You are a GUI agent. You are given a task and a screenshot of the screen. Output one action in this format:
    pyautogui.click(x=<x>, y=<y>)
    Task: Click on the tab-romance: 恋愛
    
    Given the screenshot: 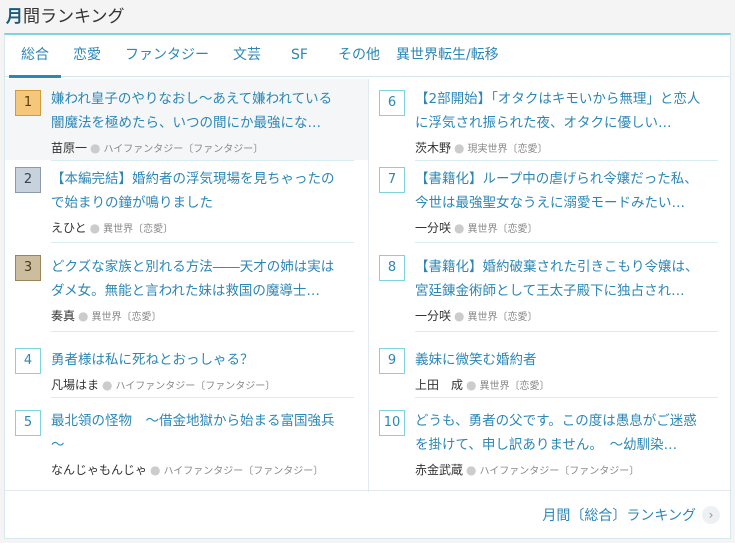 What is the action you would take?
    pyautogui.click(x=87, y=56)
    